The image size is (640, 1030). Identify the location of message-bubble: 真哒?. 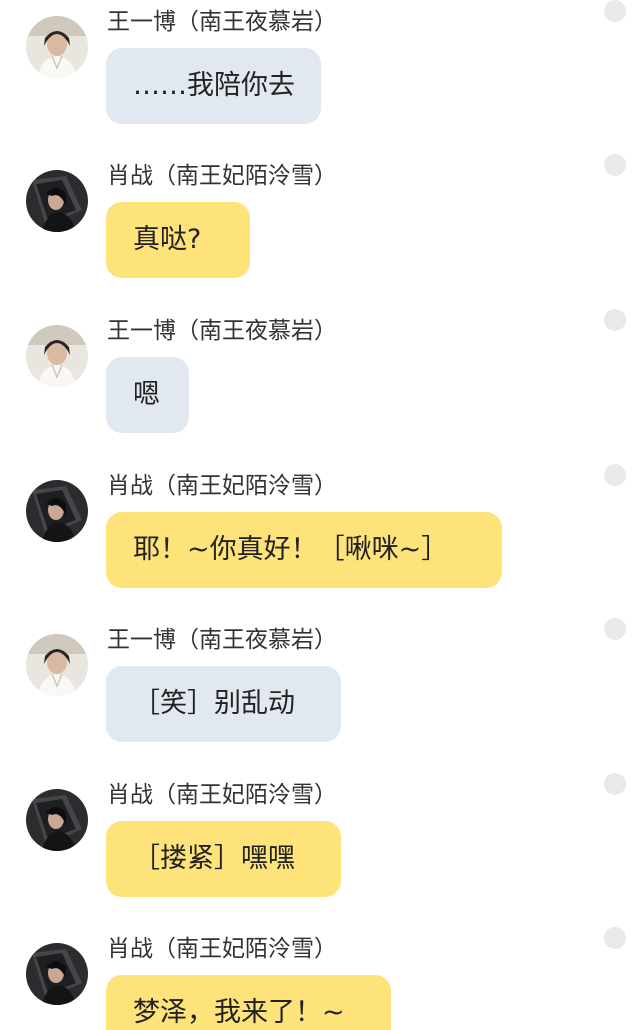
(178, 240).